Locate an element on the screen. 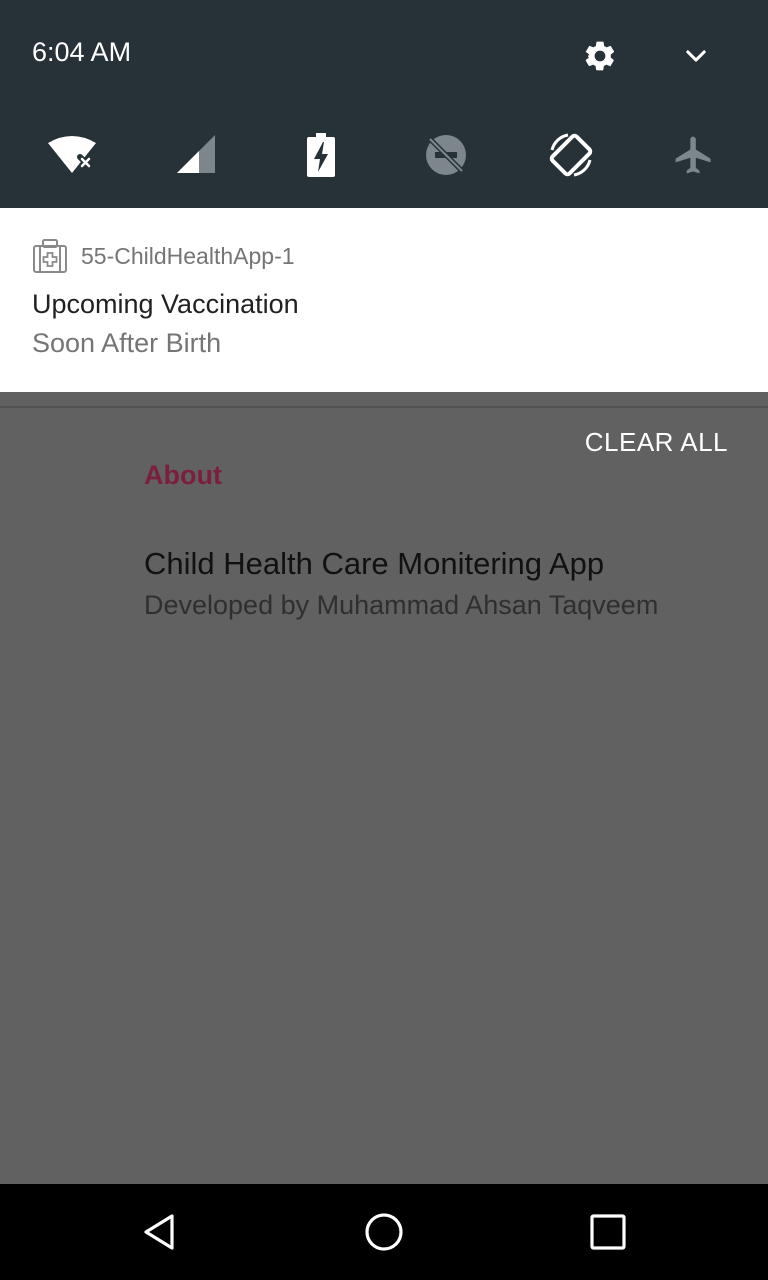 This screenshot has width=768, height=1280. do-not-disturb-tile is located at coordinates (446, 155).